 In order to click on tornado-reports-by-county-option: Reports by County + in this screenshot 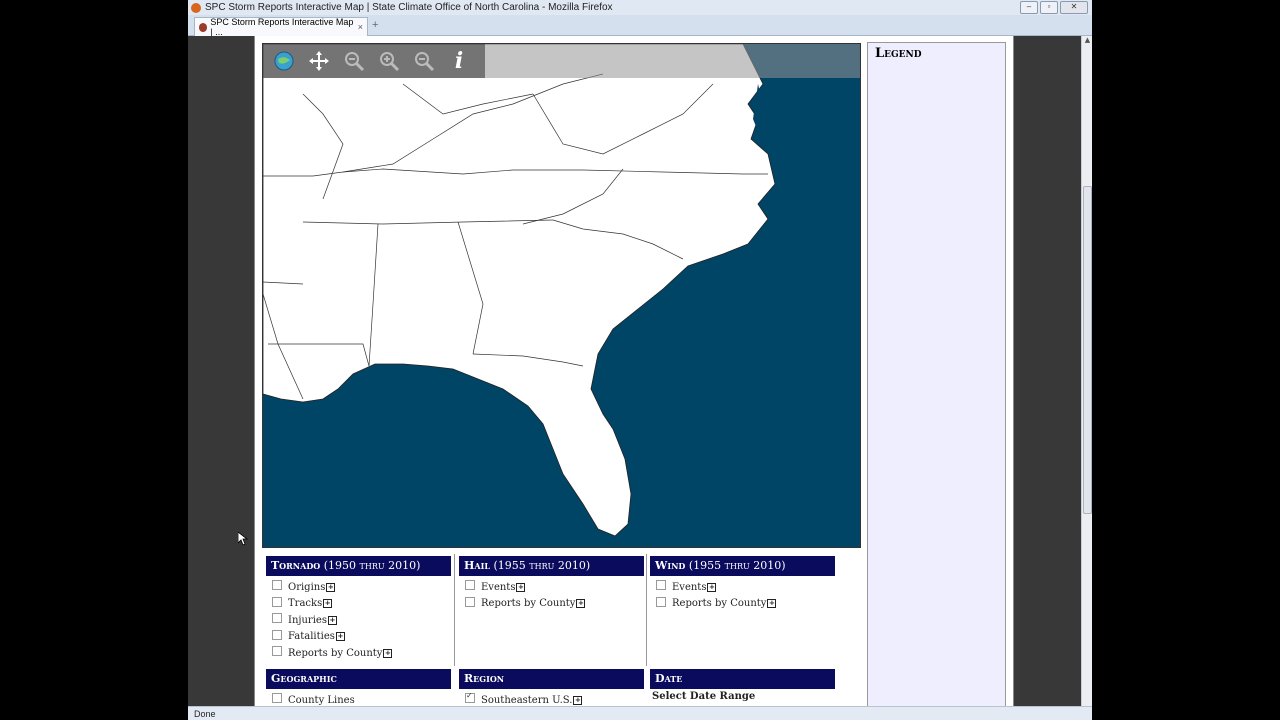, I will do `click(358, 653)`.